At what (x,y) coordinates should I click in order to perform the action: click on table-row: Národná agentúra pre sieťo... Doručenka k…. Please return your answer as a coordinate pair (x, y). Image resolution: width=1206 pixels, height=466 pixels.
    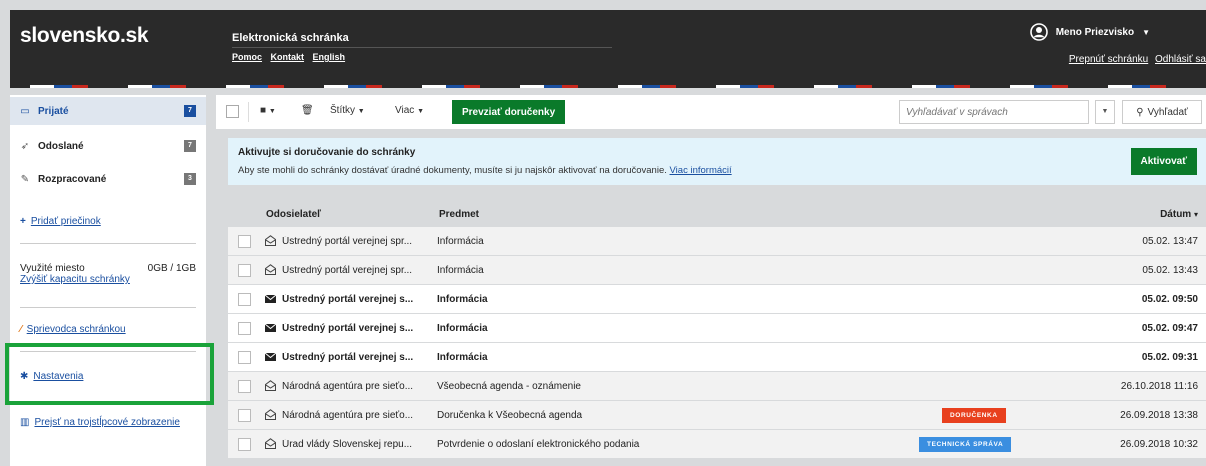
    Looking at the image, I should click on (717, 415).